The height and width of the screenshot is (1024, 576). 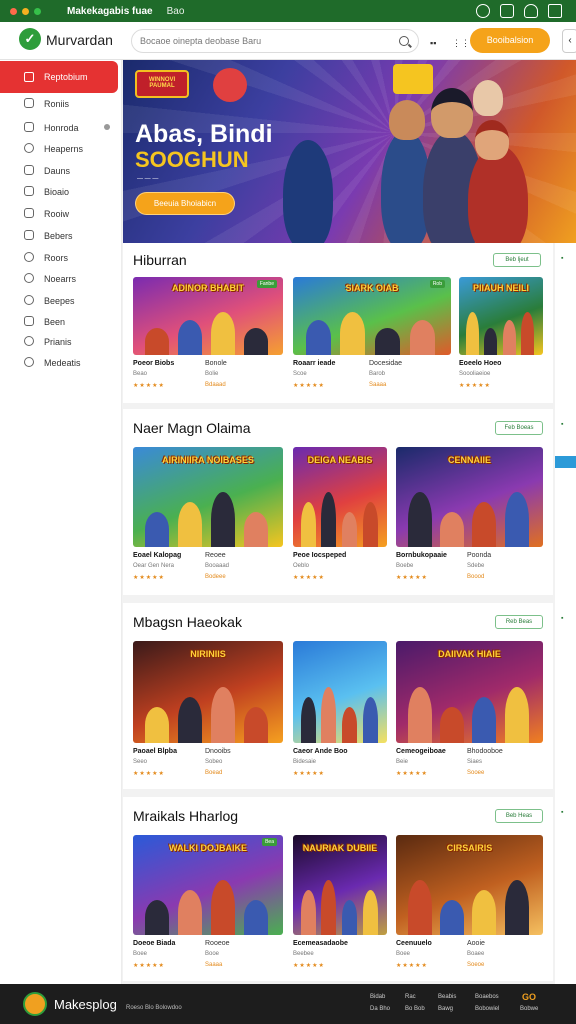 I want to click on game-name: Poeor Biobs, so click(x=154, y=363).